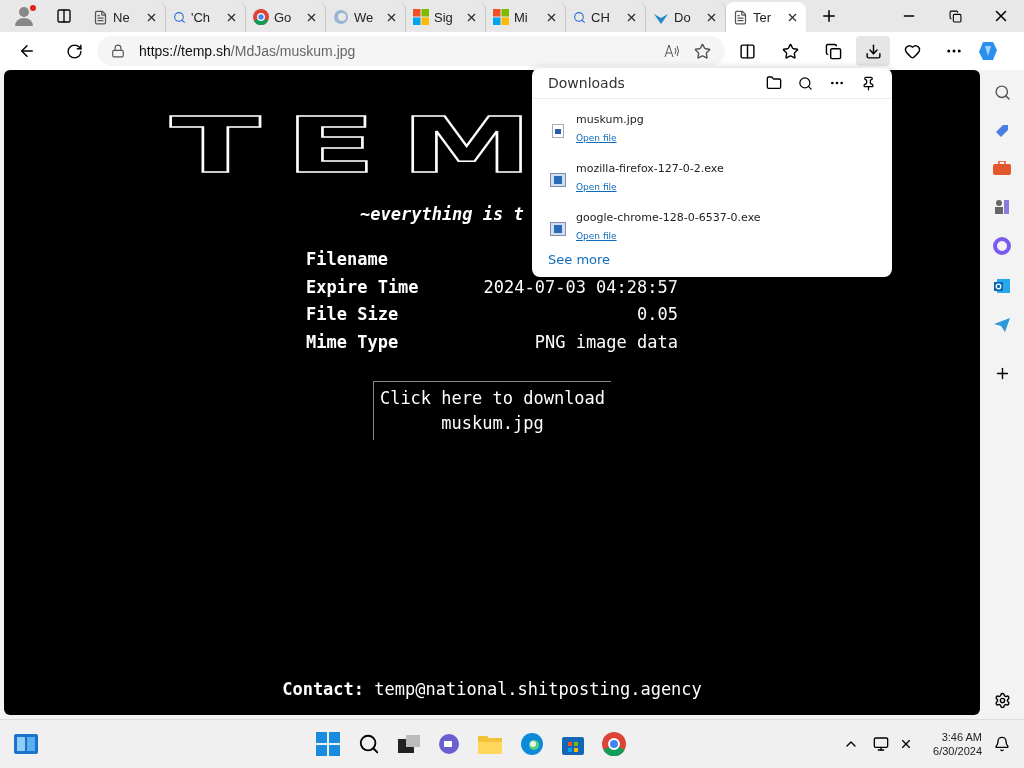 The height and width of the screenshot is (768, 1024). Describe the element at coordinates (122, 17) in the screenshot. I see `tab-title: Ne` at that location.